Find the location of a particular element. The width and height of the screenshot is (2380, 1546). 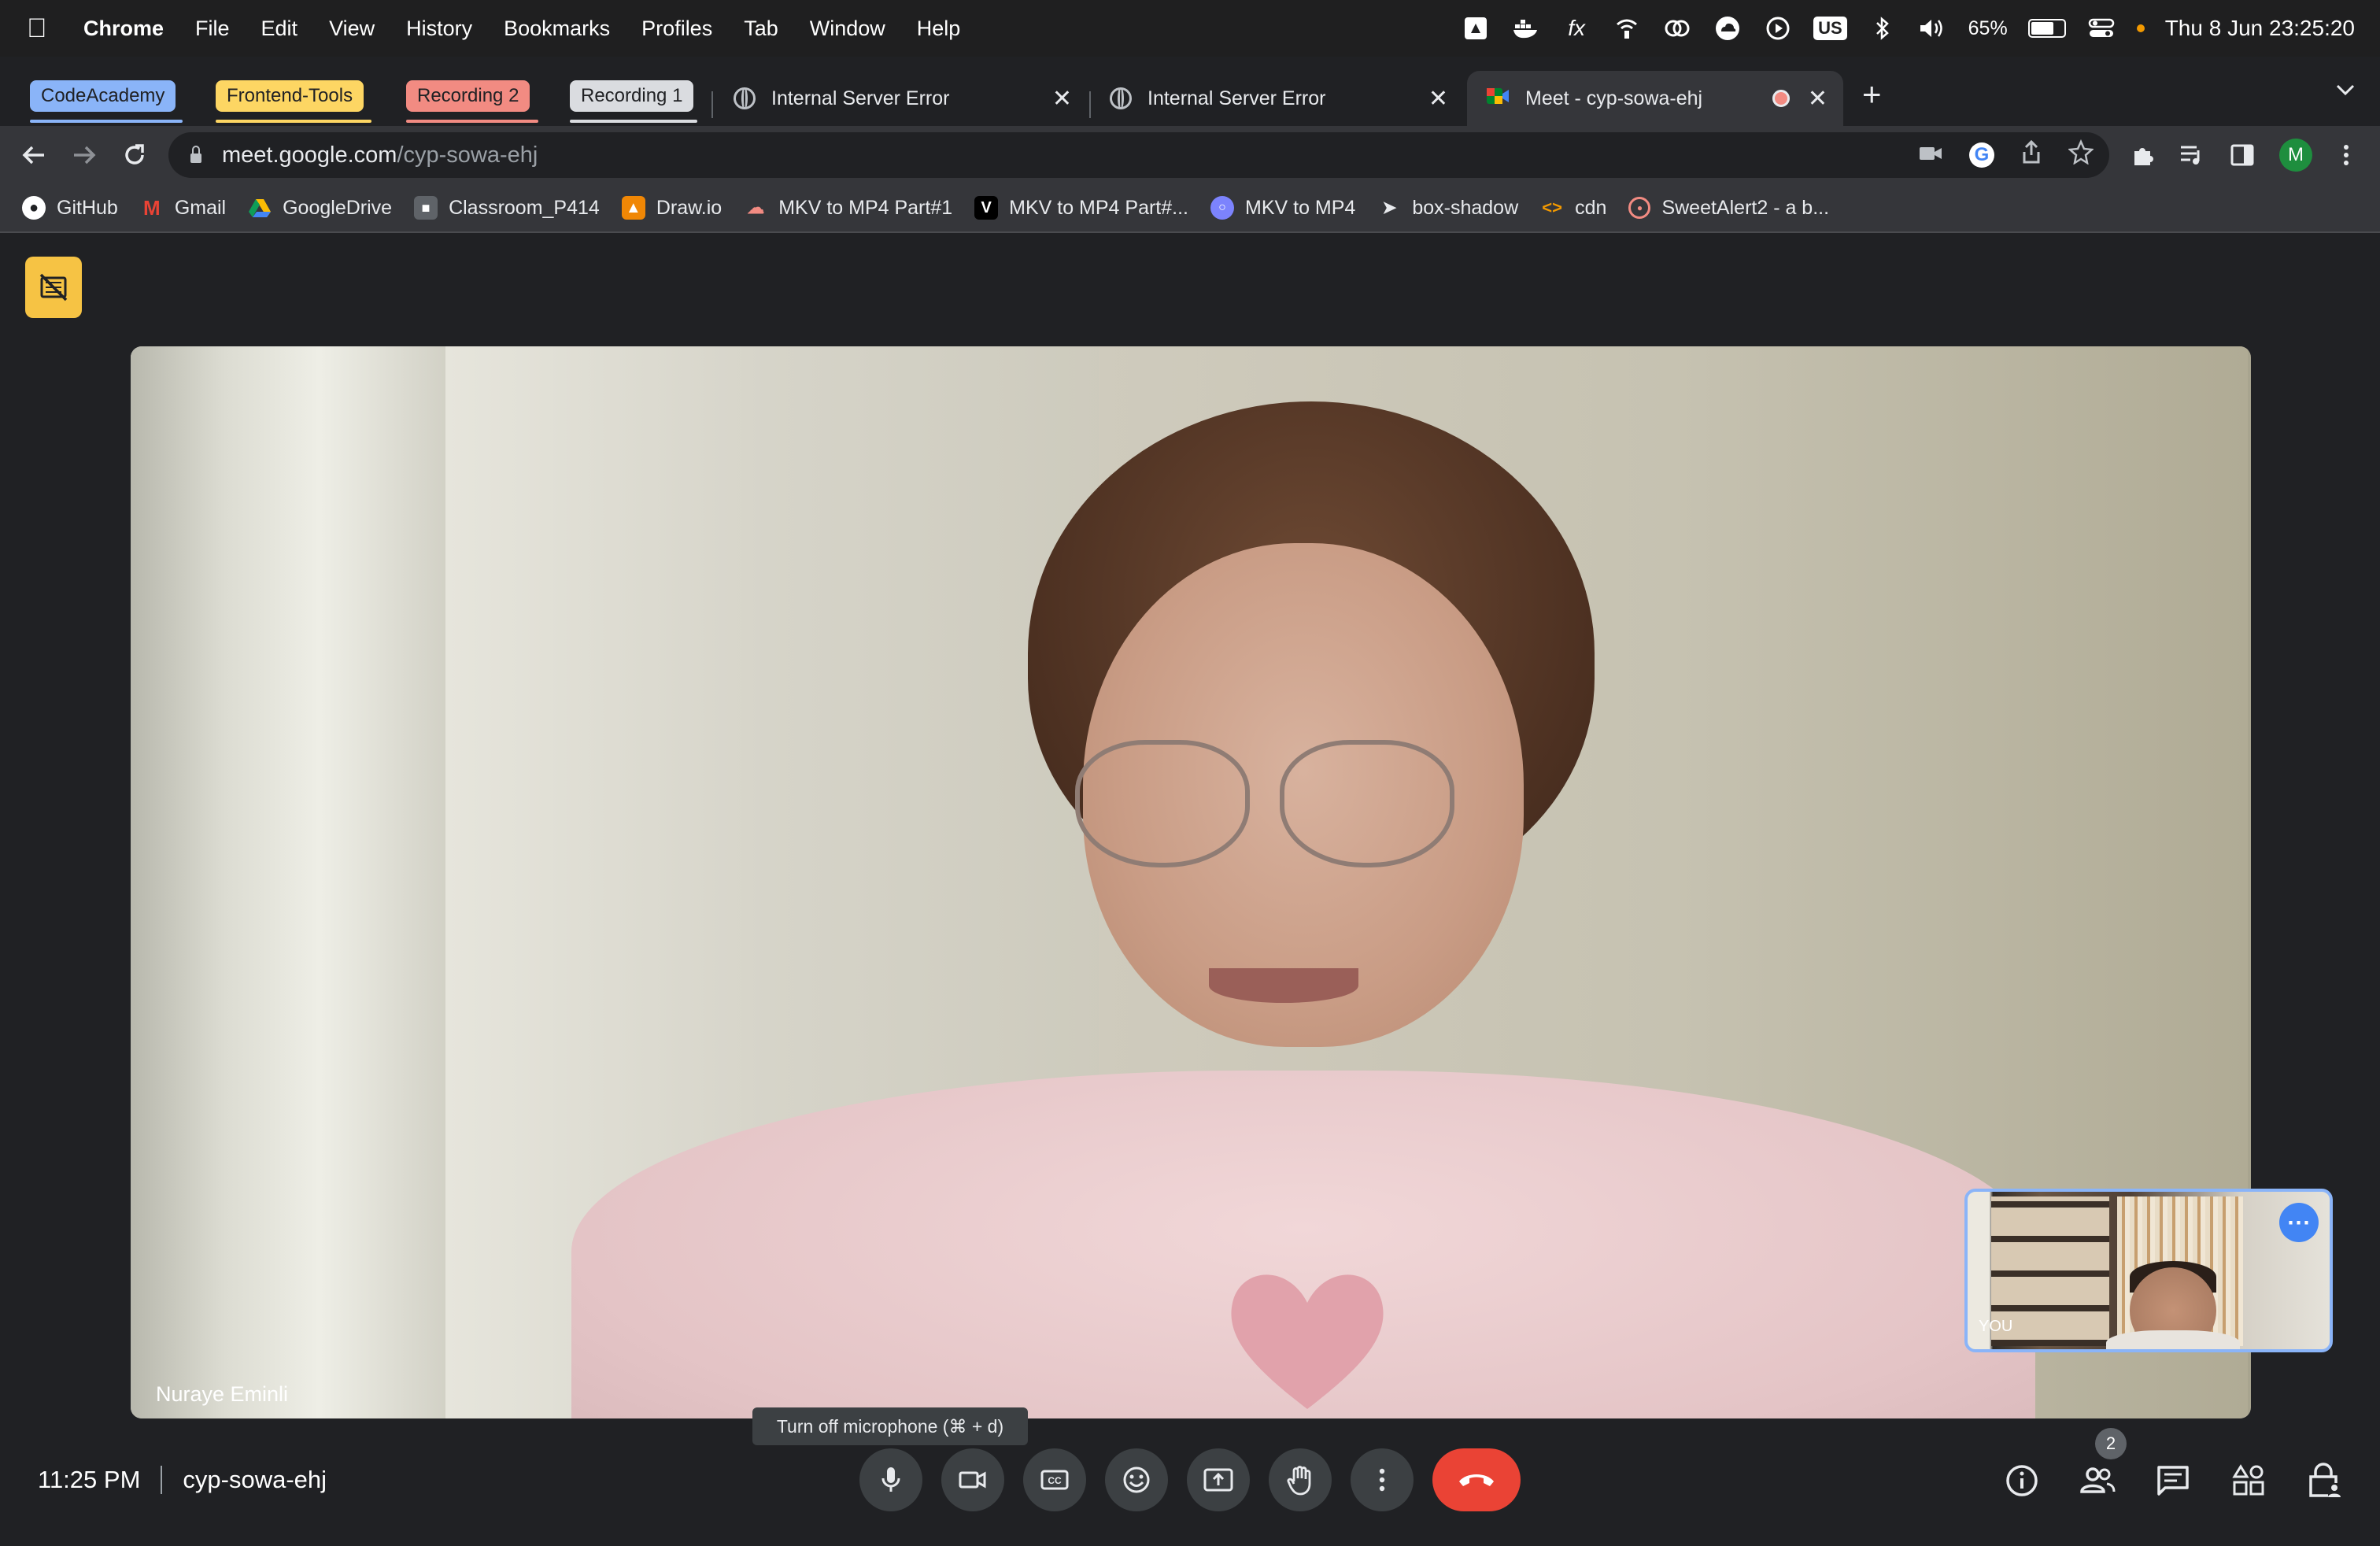

menu-edit: Edit is located at coordinates (279, 29).